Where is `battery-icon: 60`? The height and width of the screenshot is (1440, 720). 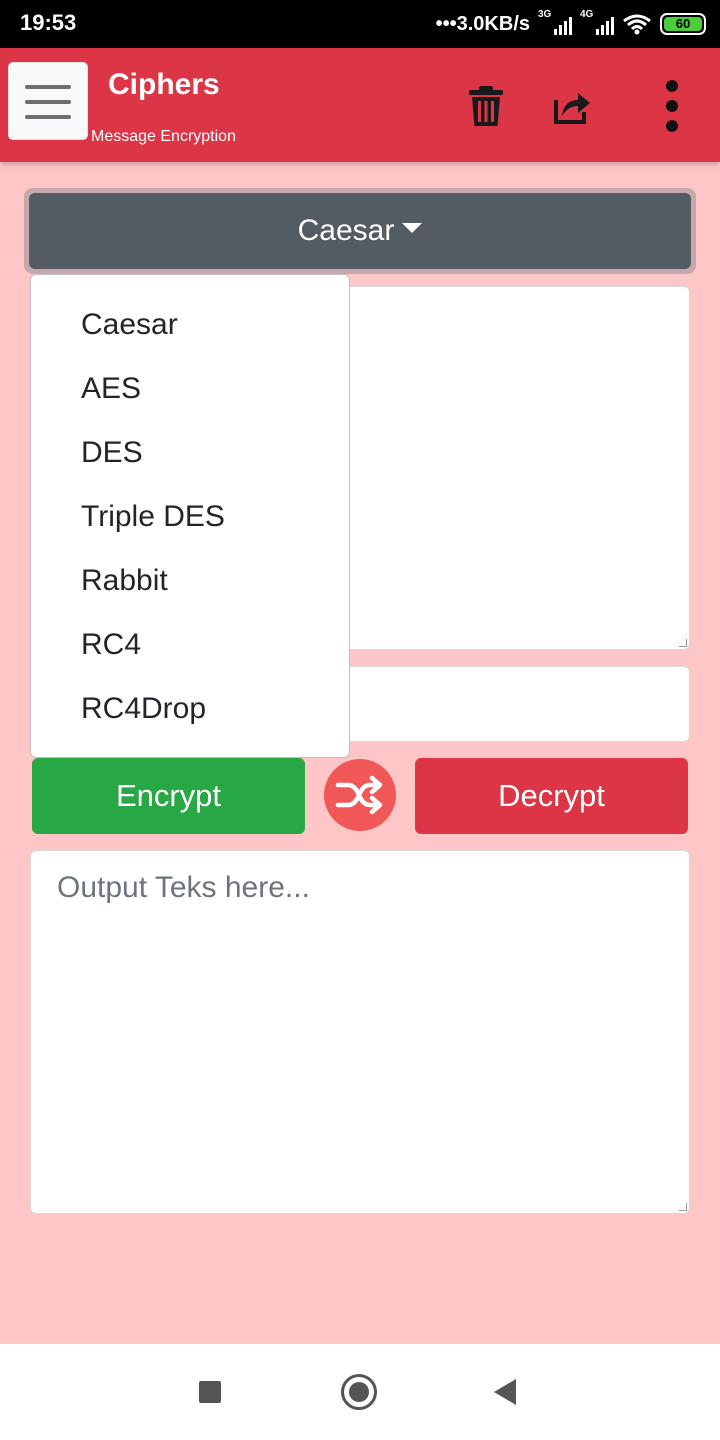
battery-icon: 60 is located at coordinates (683, 24).